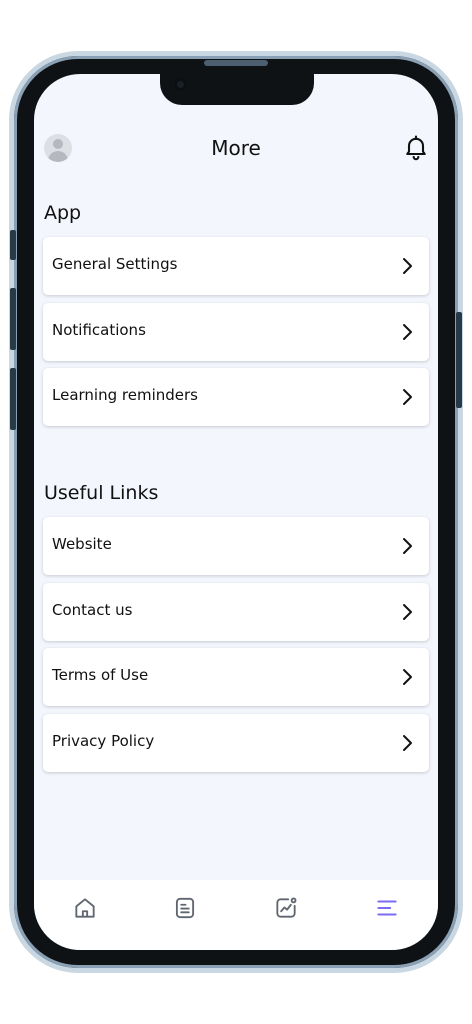 The width and height of the screenshot is (472, 1024). I want to click on menu-item-label: Learning reminders, so click(125, 395).